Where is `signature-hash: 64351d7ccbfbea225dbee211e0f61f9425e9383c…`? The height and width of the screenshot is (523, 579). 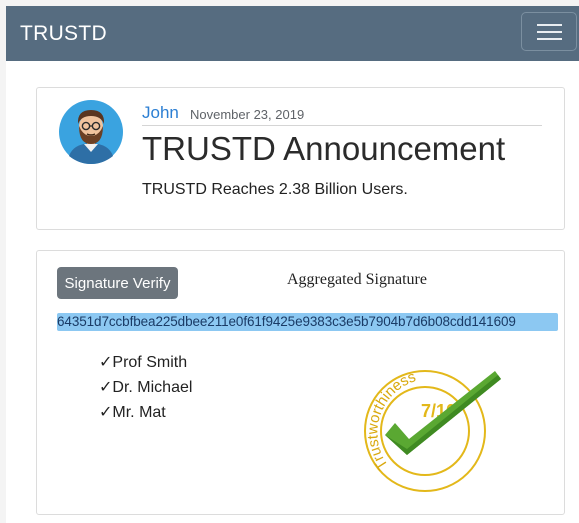 signature-hash: 64351d7ccbfbea225dbee211e0f61f9425e9383c… is located at coordinates (307, 322).